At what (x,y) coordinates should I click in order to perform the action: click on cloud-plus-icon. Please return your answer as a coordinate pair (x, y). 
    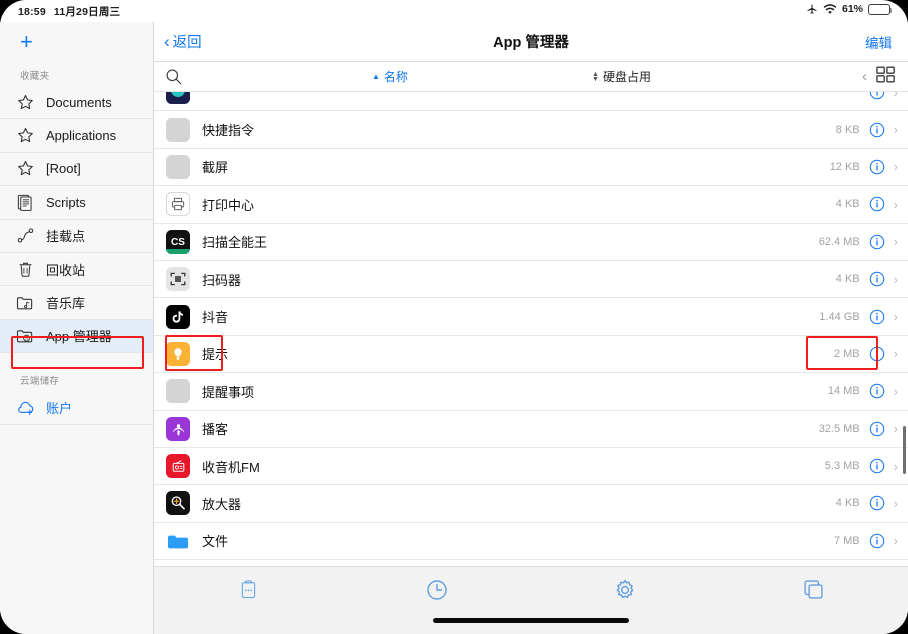
    Looking at the image, I should click on (25, 407).